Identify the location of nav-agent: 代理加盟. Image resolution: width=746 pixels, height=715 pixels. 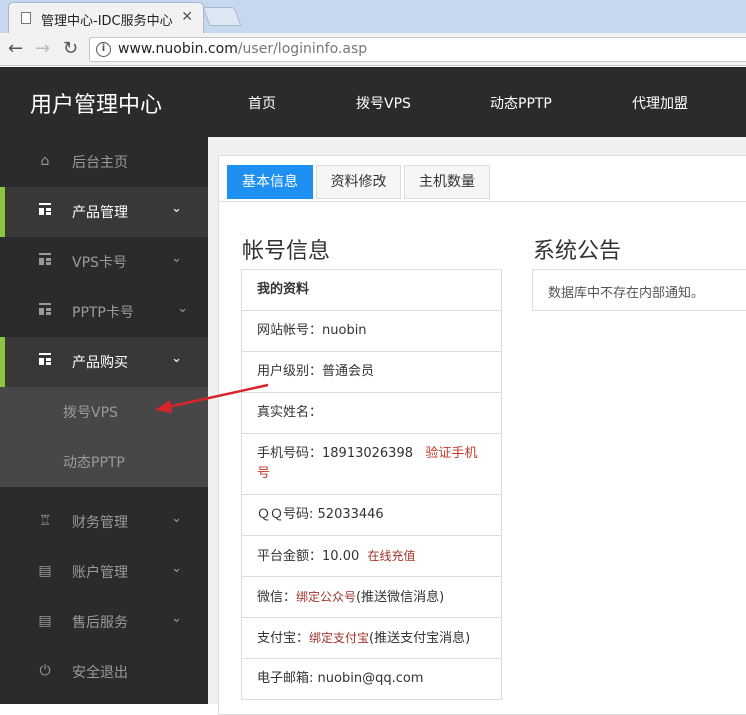
(660, 103).